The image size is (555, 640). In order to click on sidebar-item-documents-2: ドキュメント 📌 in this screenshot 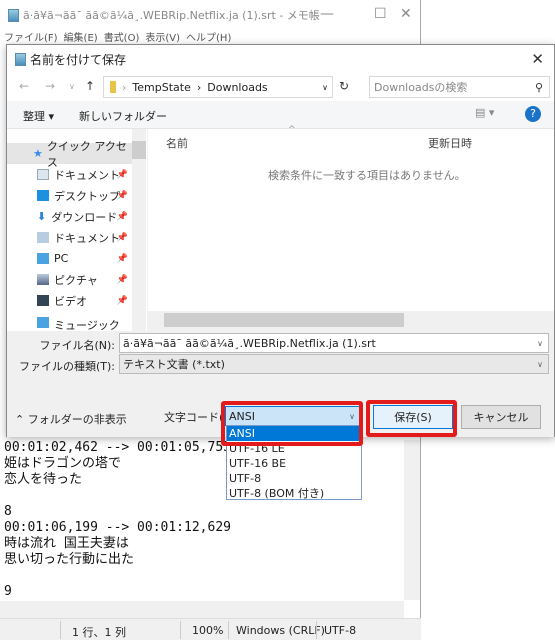, I will do `click(69, 237)`.